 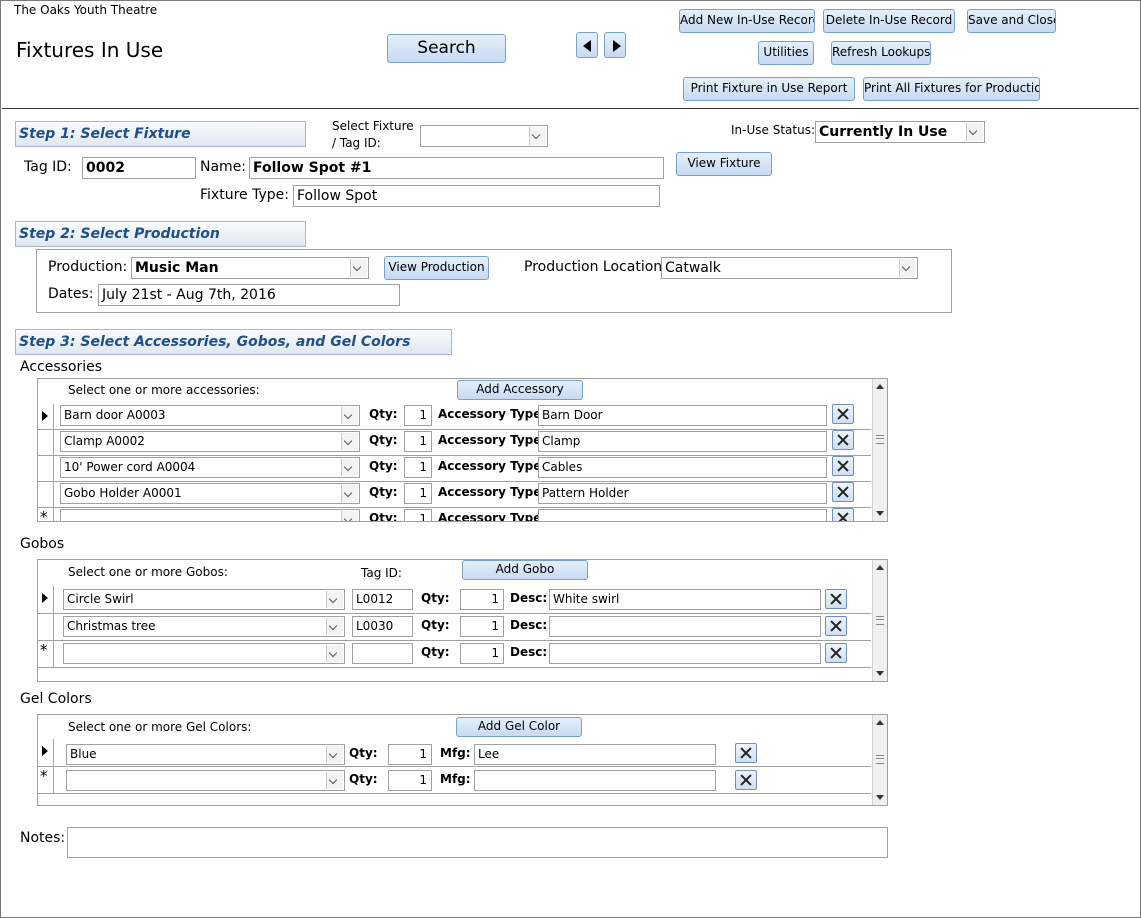 What do you see at coordinates (724, 164) in the screenshot?
I see `view-fixture-button: View Fixture` at bounding box center [724, 164].